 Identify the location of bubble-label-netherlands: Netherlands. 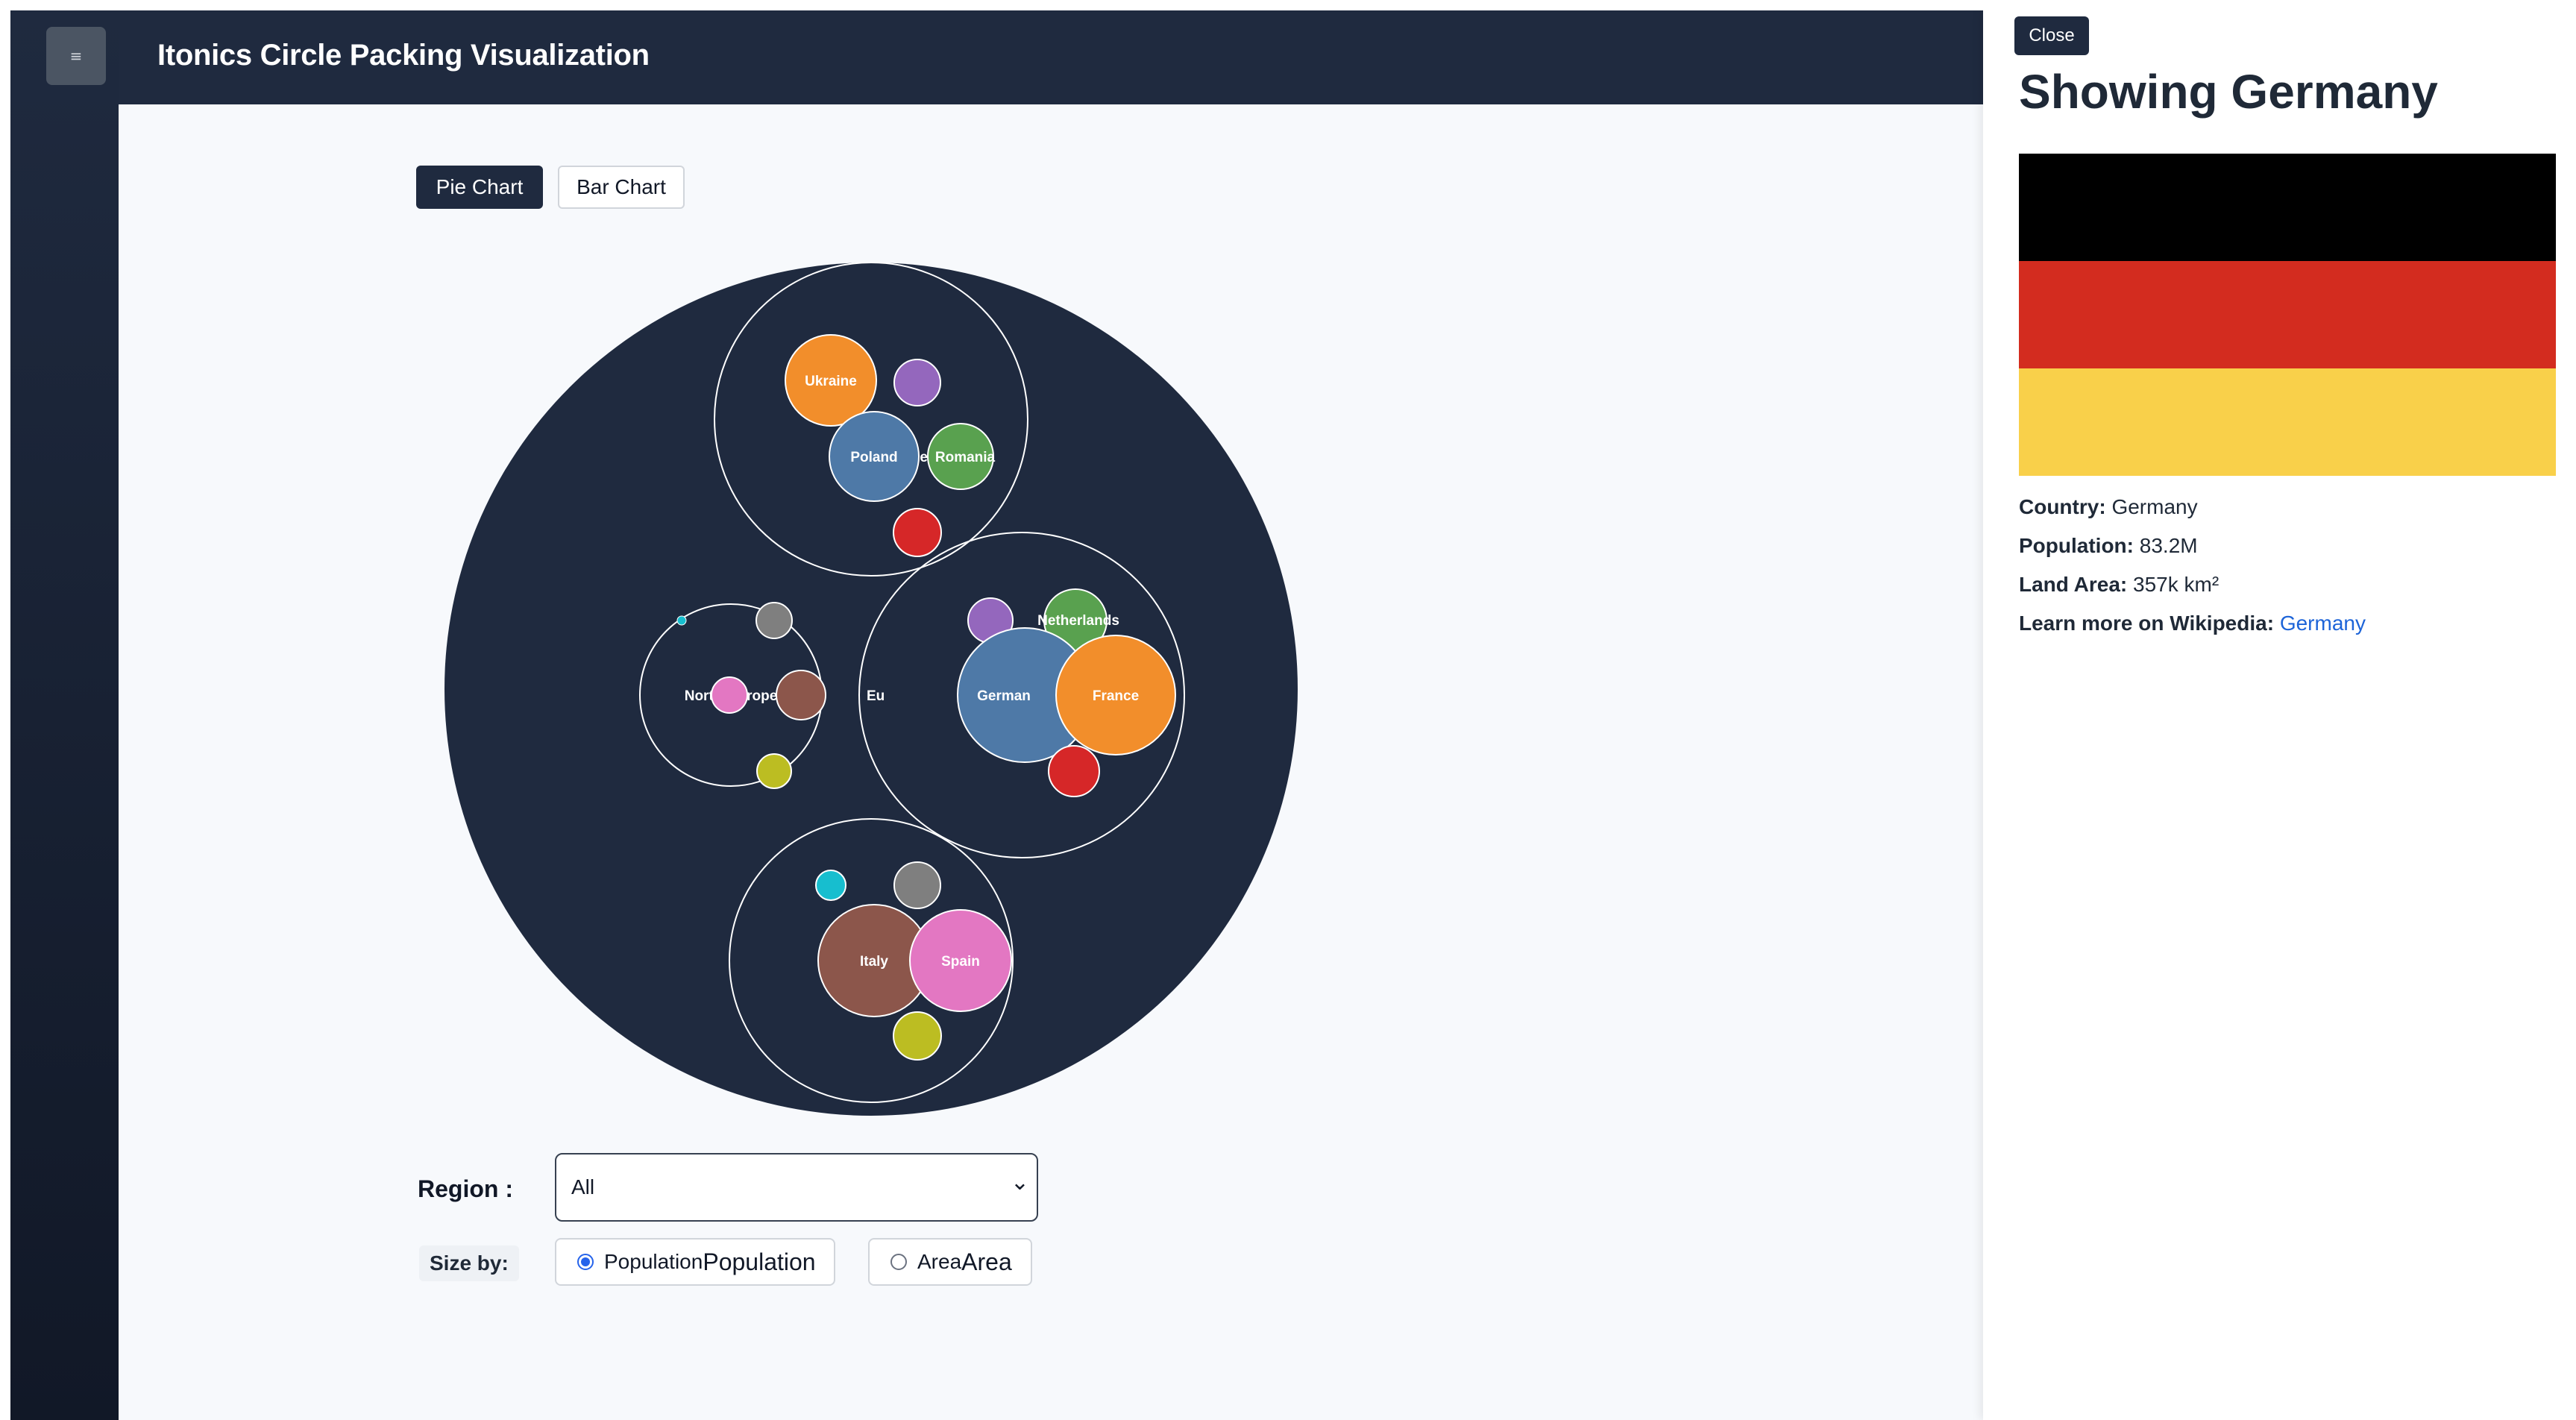
(1078, 621).